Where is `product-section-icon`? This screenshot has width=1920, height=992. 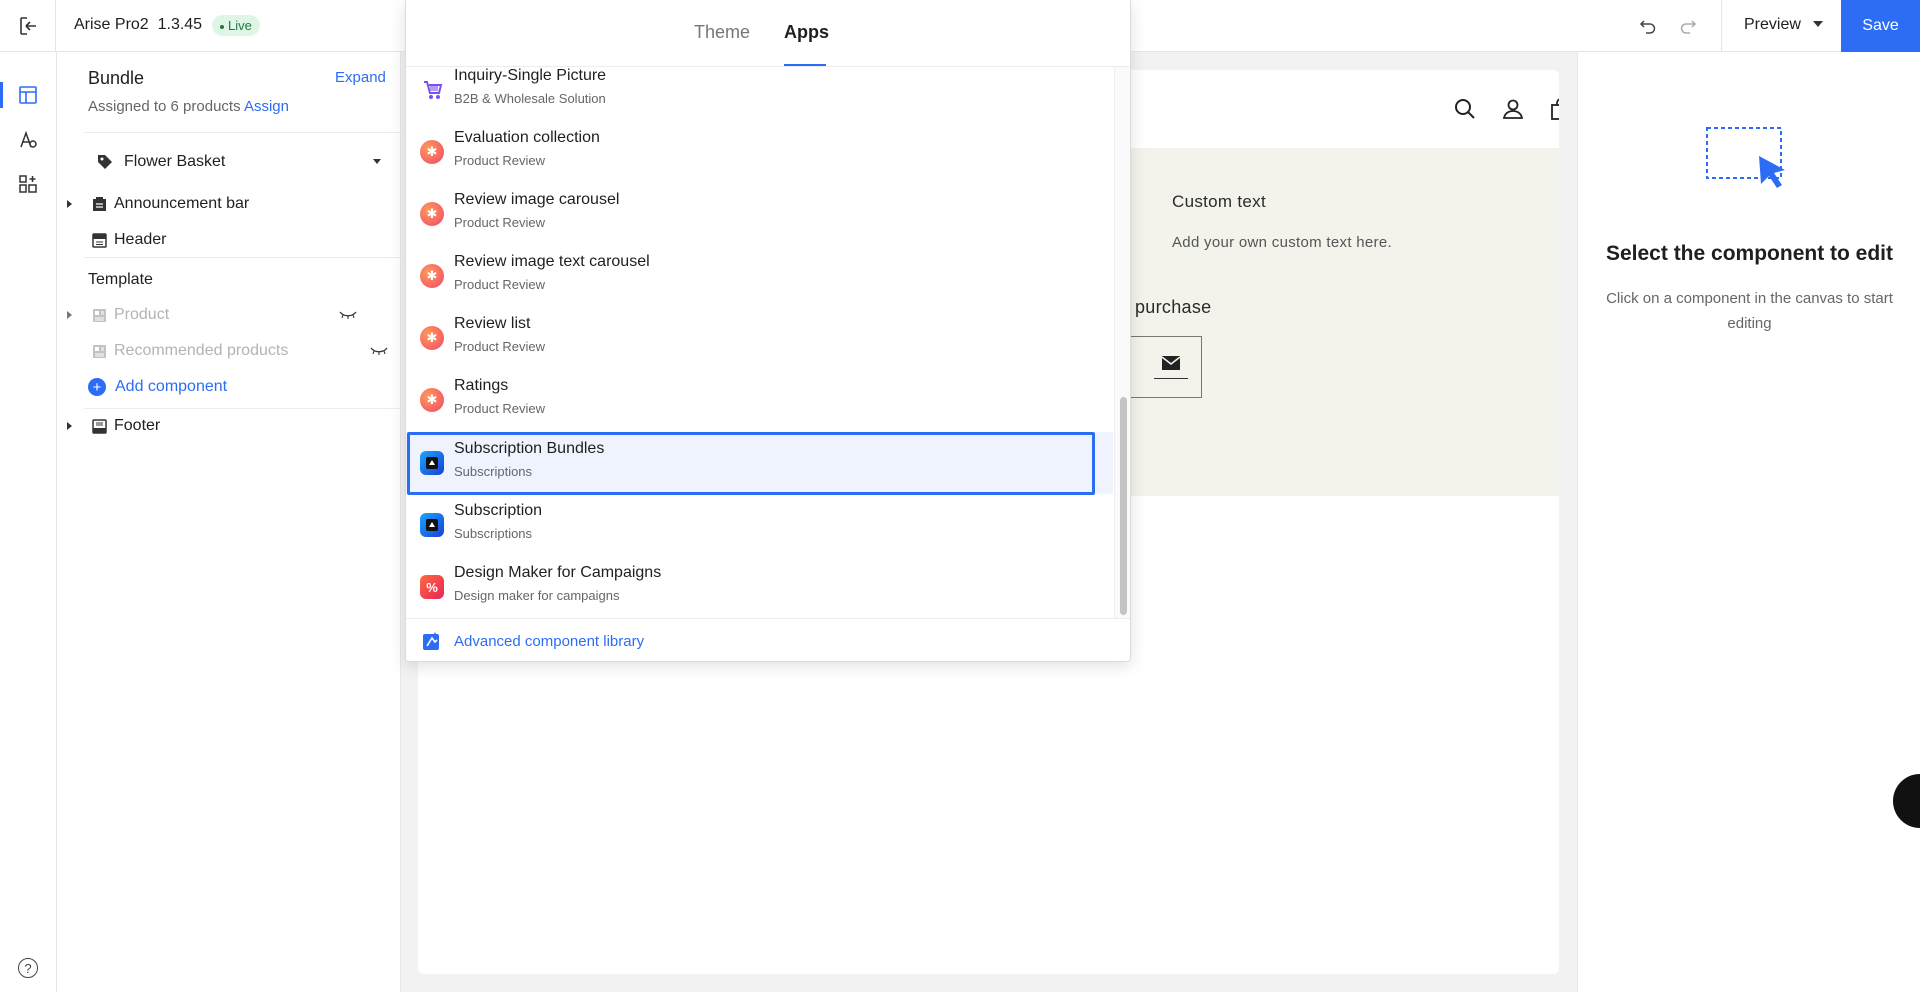 product-section-icon is located at coordinates (99, 315).